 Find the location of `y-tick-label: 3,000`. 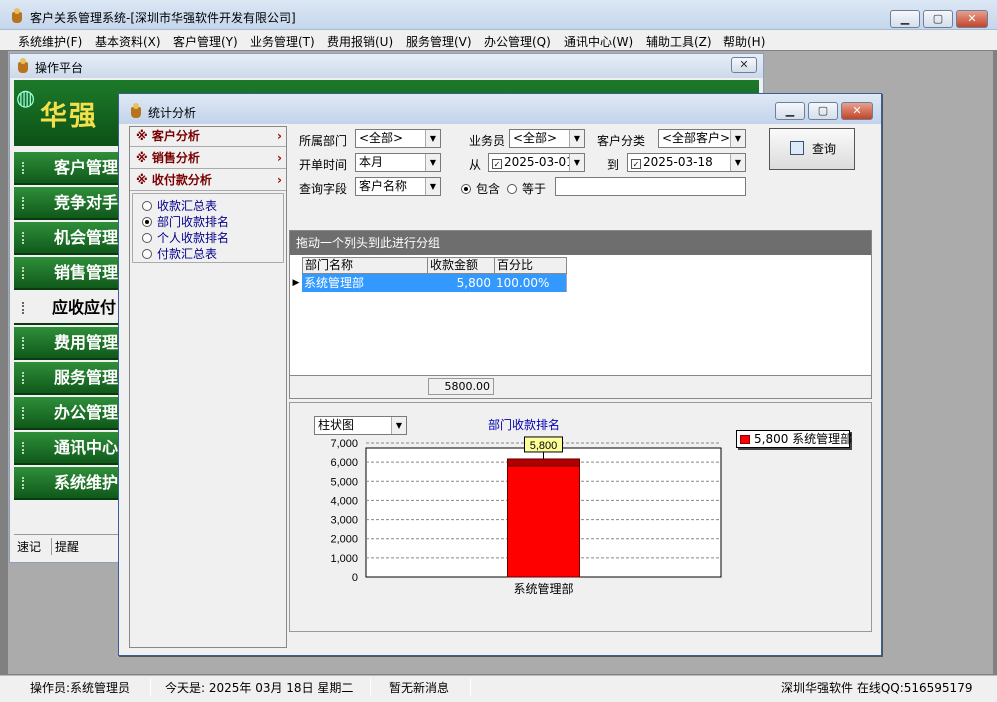

y-tick-label: 3,000 is located at coordinates (344, 521).